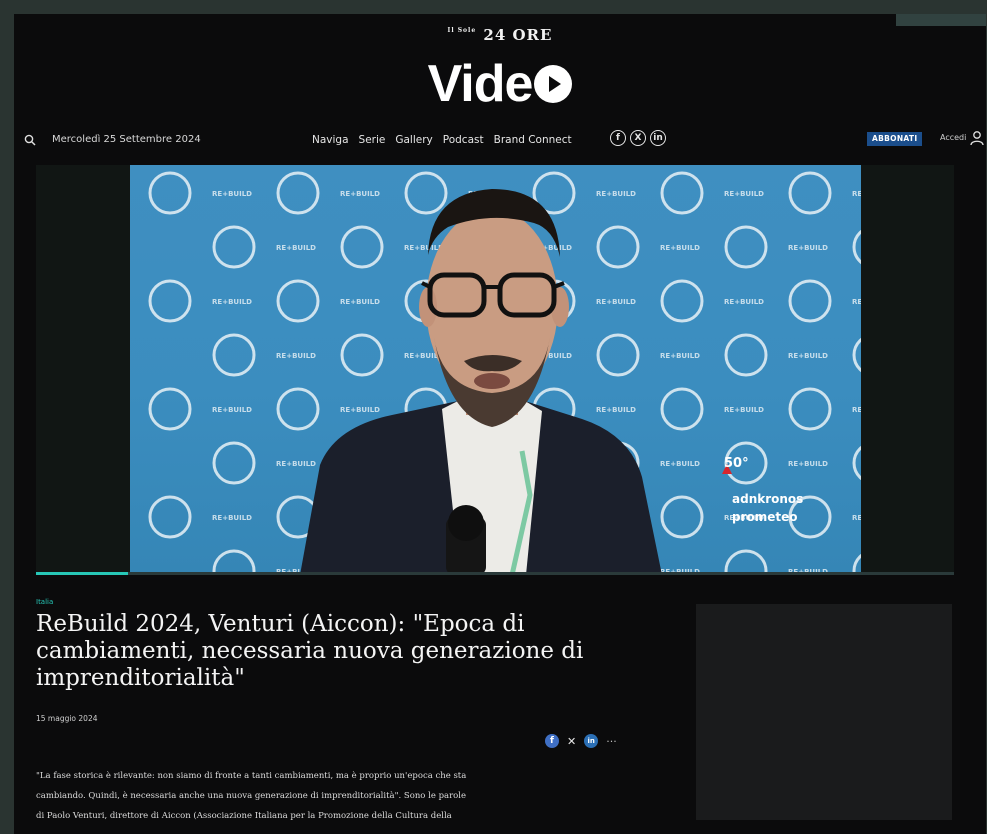  What do you see at coordinates (571, 741) in the screenshot?
I see `share-x-icon: ✕` at bounding box center [571, 741].